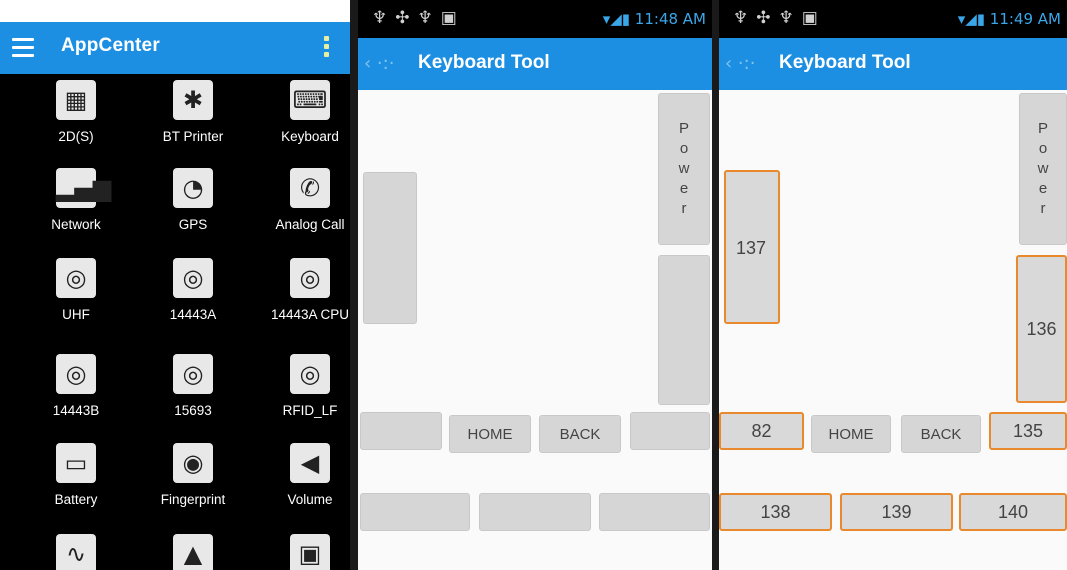 This screenshot has width=1067, height=570. What do you see at coordinates (684, 330) in the screenshot?
I see `right-side-key` at bounding box center [684, 330].